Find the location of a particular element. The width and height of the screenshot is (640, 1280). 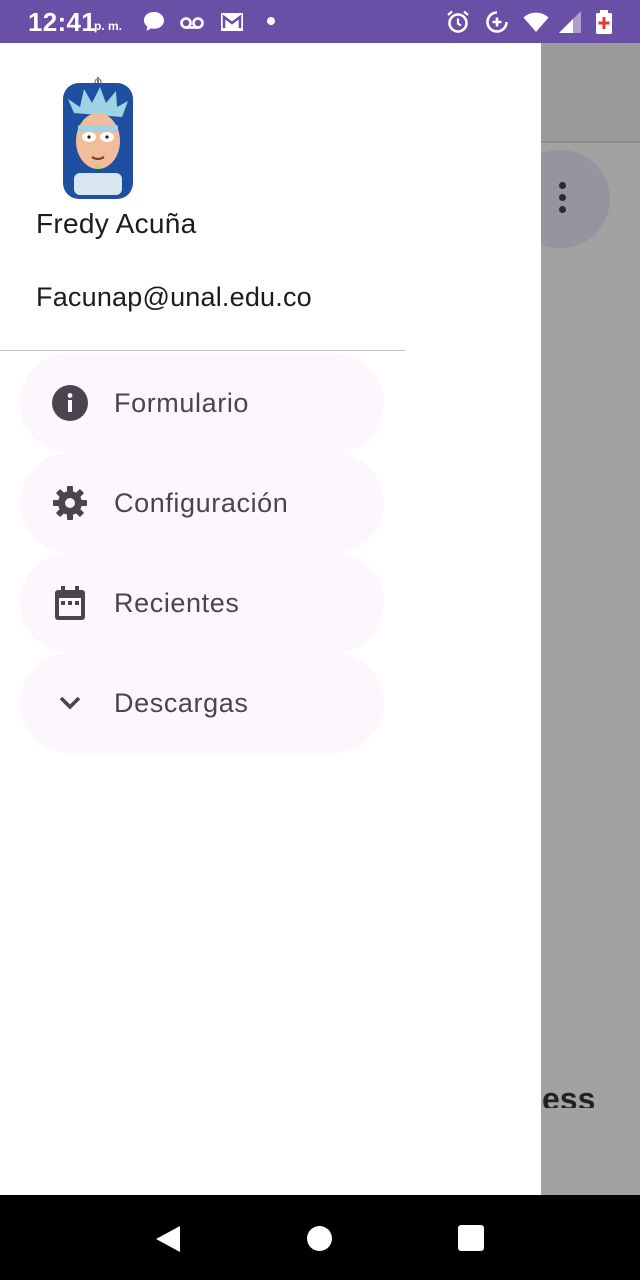

status-ampm: p. m. is located at coordinates (108, 26).